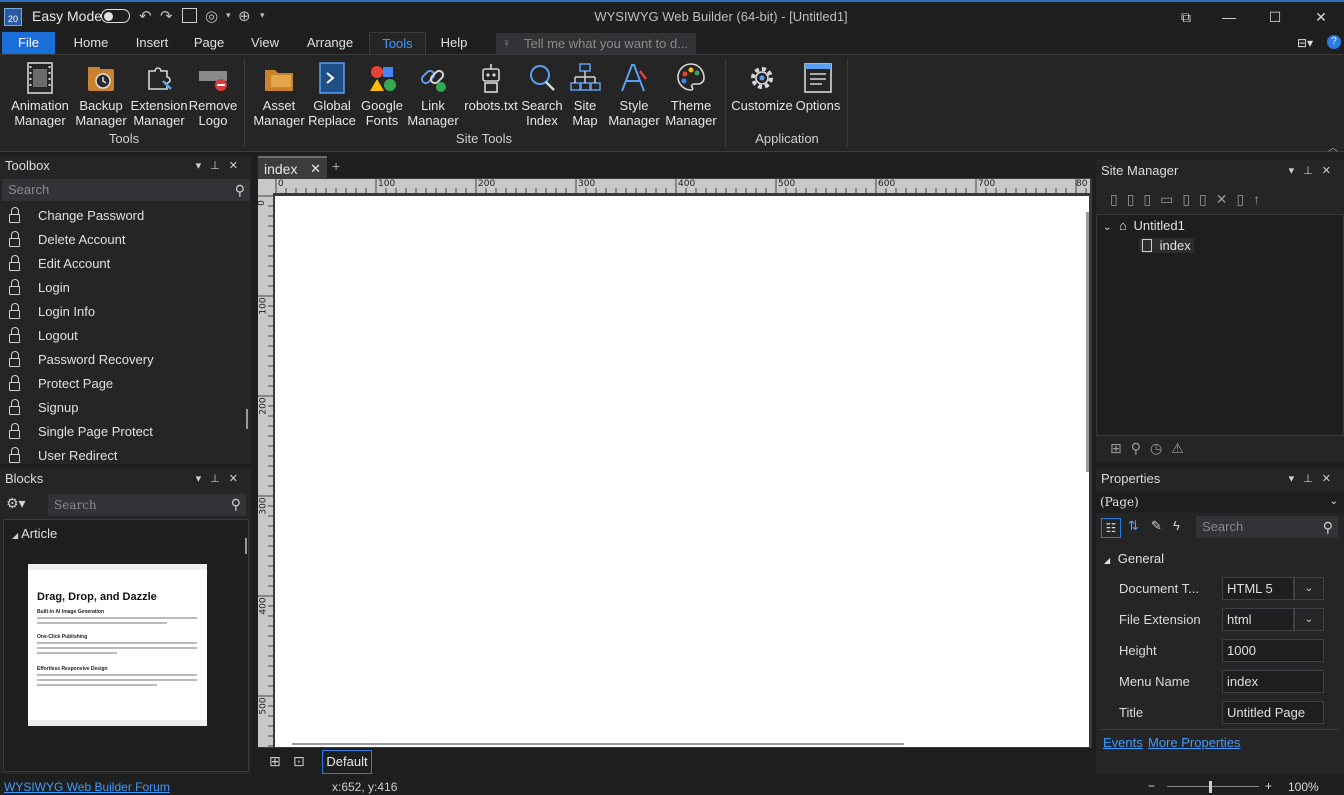 This screenshot has width=1344, height=795. I want to click on blocks-scrollbar, so click(246, 546).